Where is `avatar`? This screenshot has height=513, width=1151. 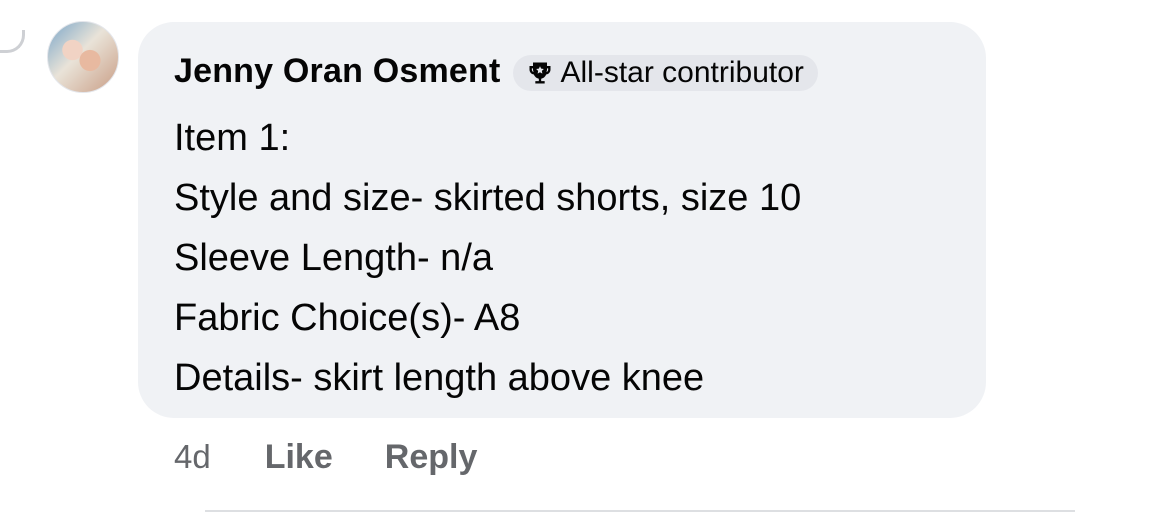
avatar is located at coordinates (83, 57).